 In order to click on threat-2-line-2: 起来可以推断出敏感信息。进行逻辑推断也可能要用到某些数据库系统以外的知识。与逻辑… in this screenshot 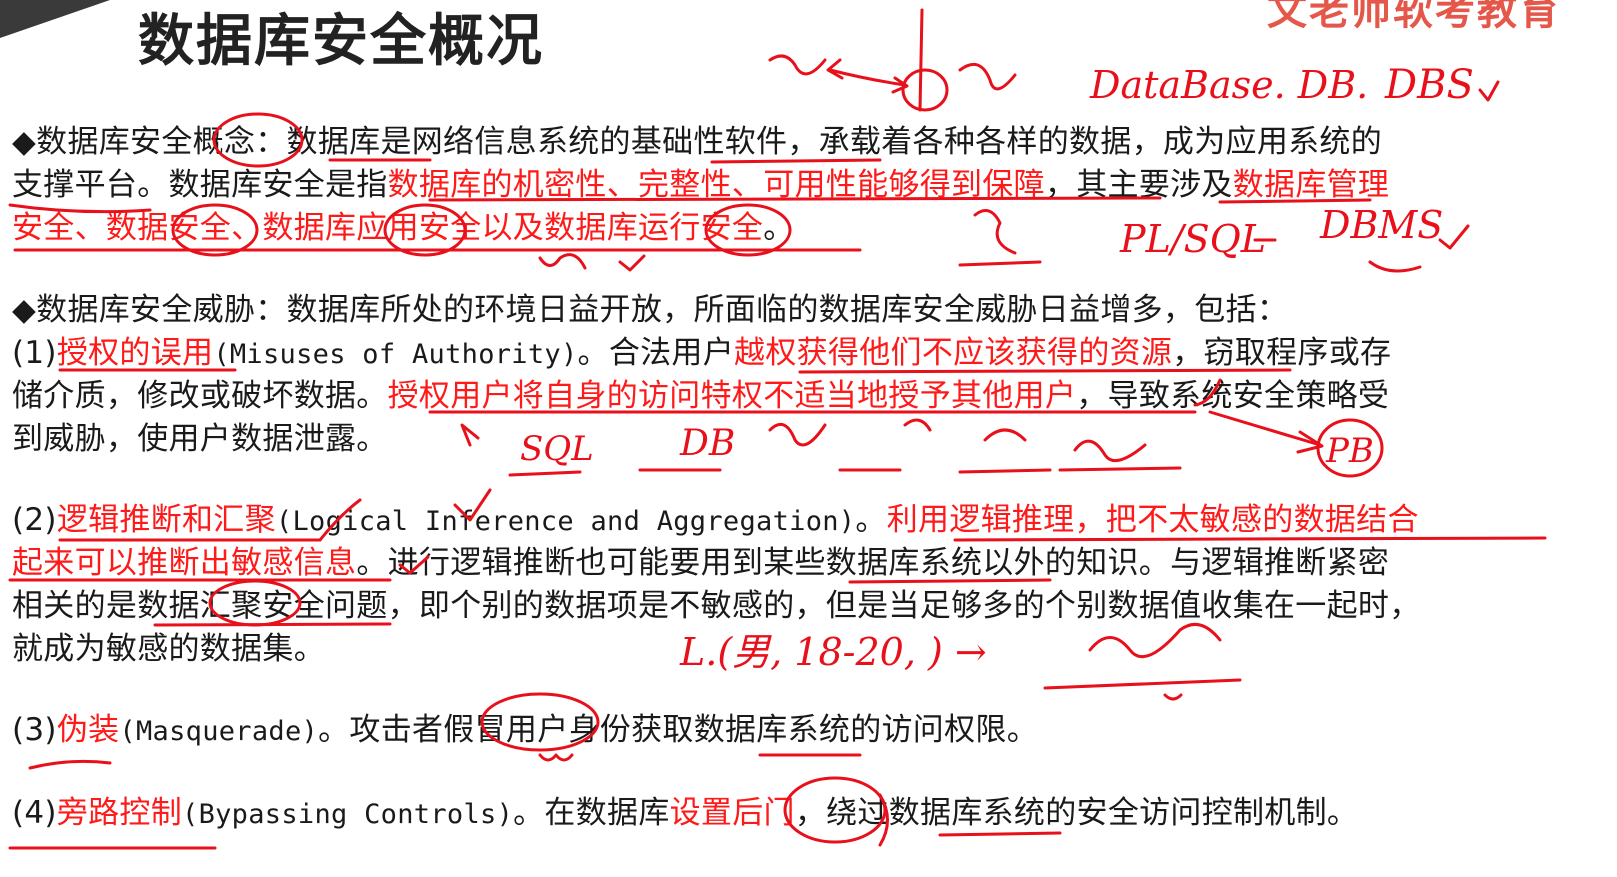, I will do `click(701, 563)`.